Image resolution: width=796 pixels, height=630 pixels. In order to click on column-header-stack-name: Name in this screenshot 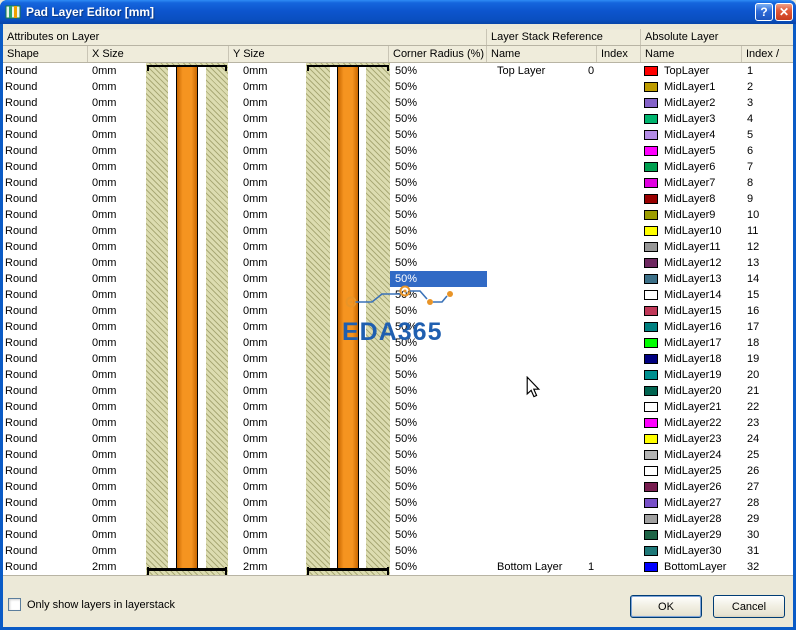, I will do `click(542, 54)`.